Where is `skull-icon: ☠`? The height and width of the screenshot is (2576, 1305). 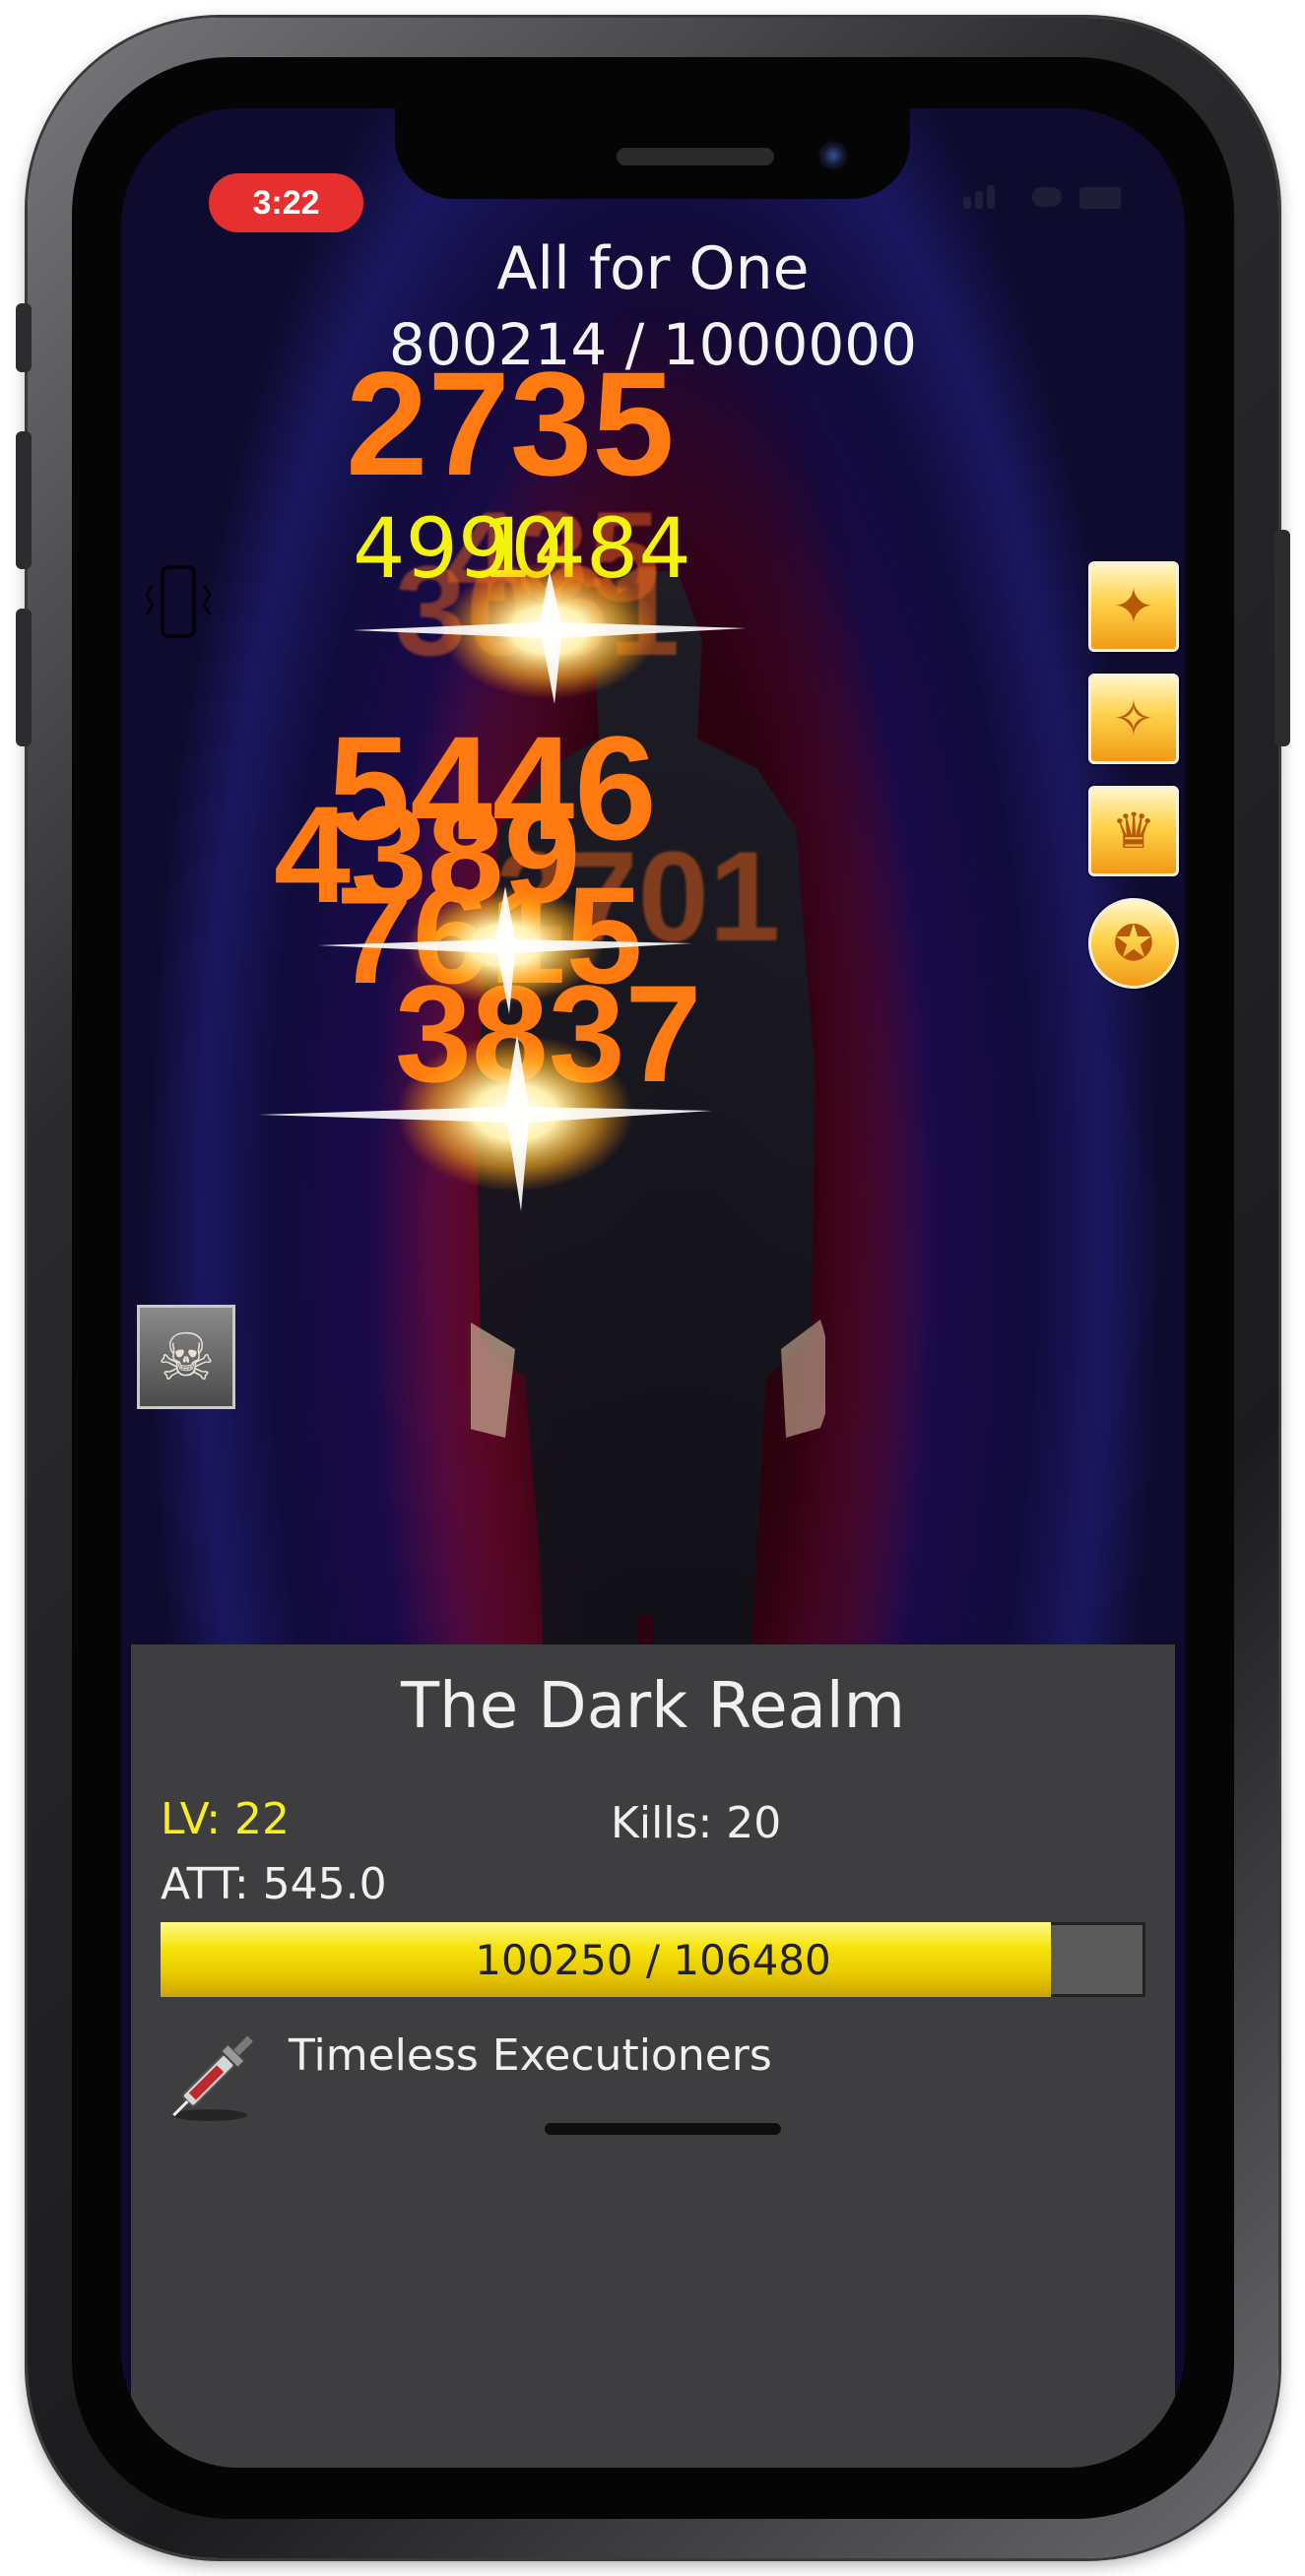
skull-icon: ☠ is located at coordinates (186, 1357).